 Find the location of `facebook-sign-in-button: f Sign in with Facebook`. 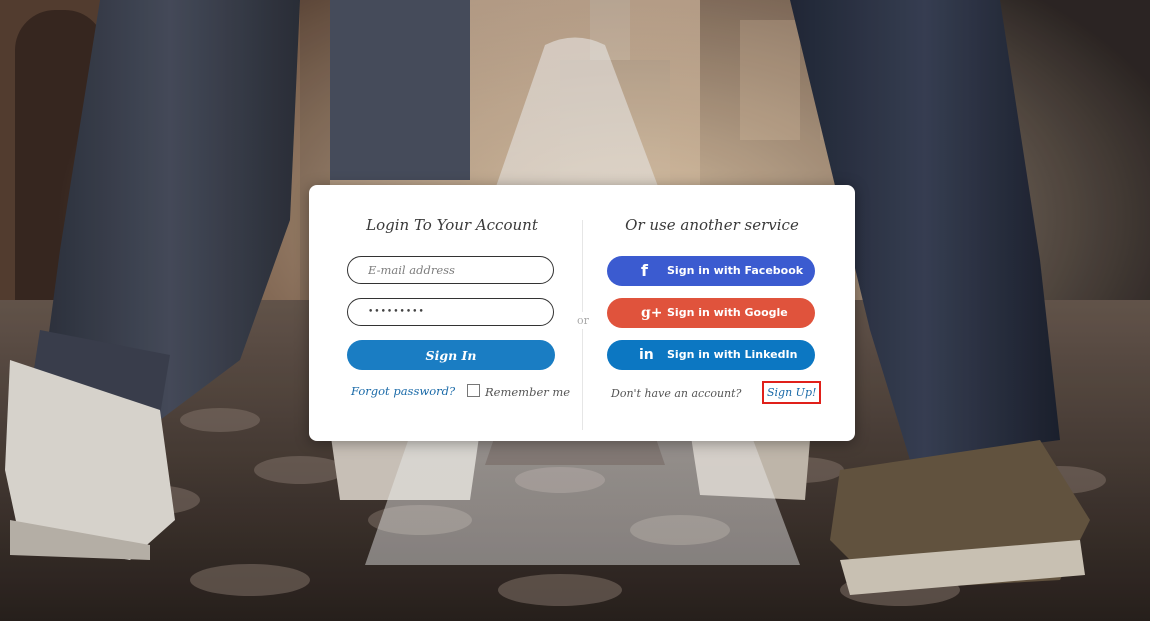

facebook-sign-in-button: f Sign in with Facebook is located at coordinates (711, 271).